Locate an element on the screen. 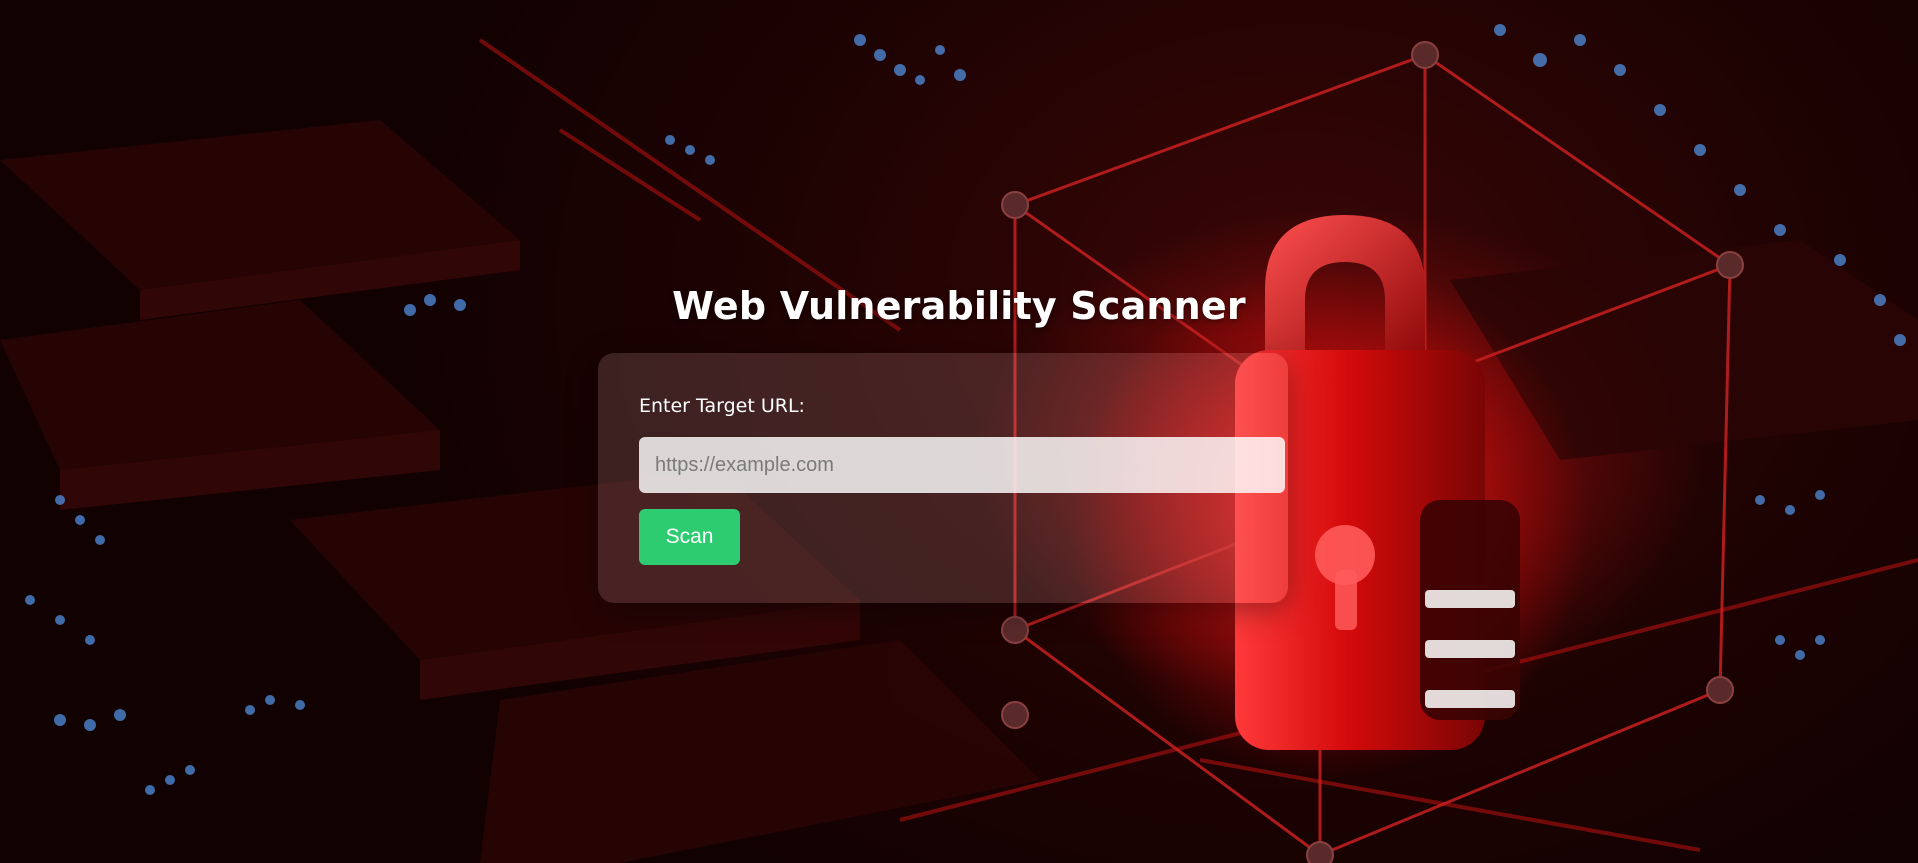  scan-form-card: Enter Target URL: Scan is located at coordinates (943, 478).